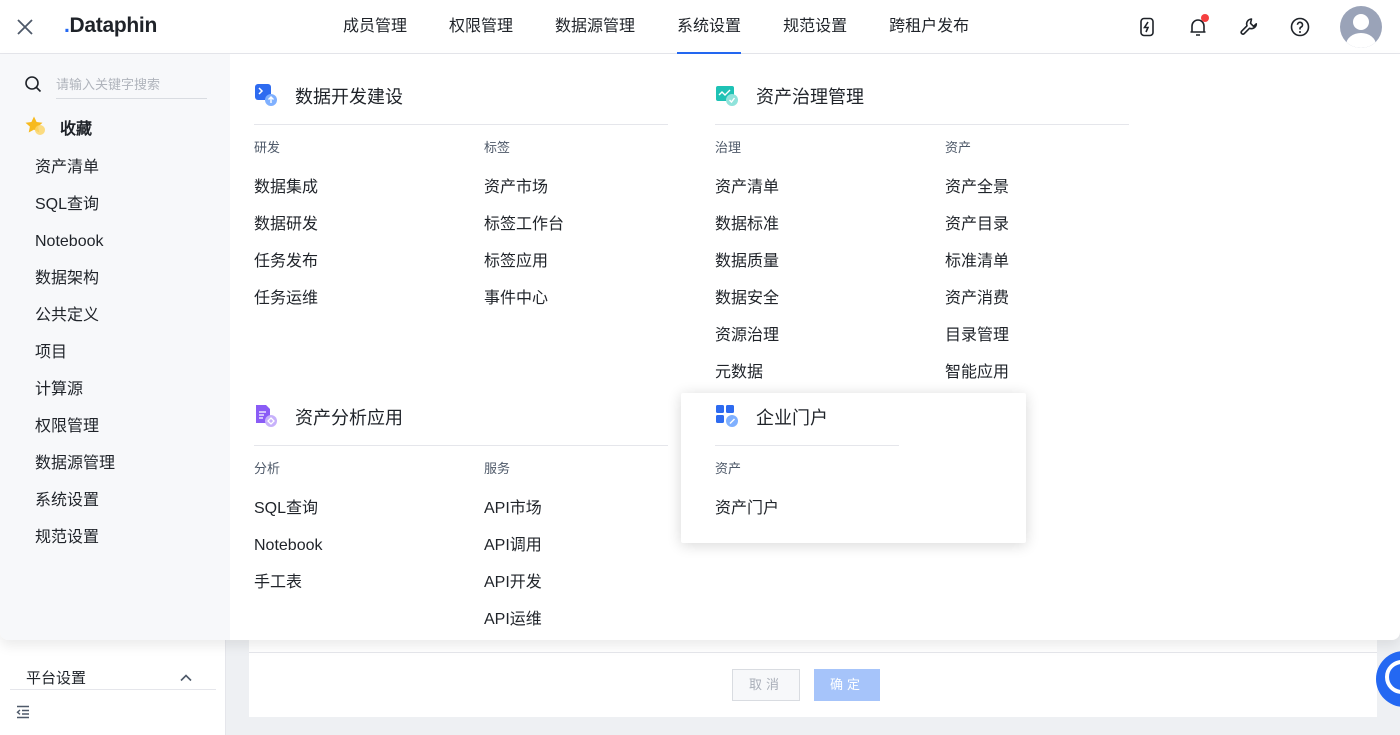 This screenshot has height=735, width=1400. Describe the element at coordinates (766, 685) in the screenshot. I see `cancel-button: 取消` at that location.